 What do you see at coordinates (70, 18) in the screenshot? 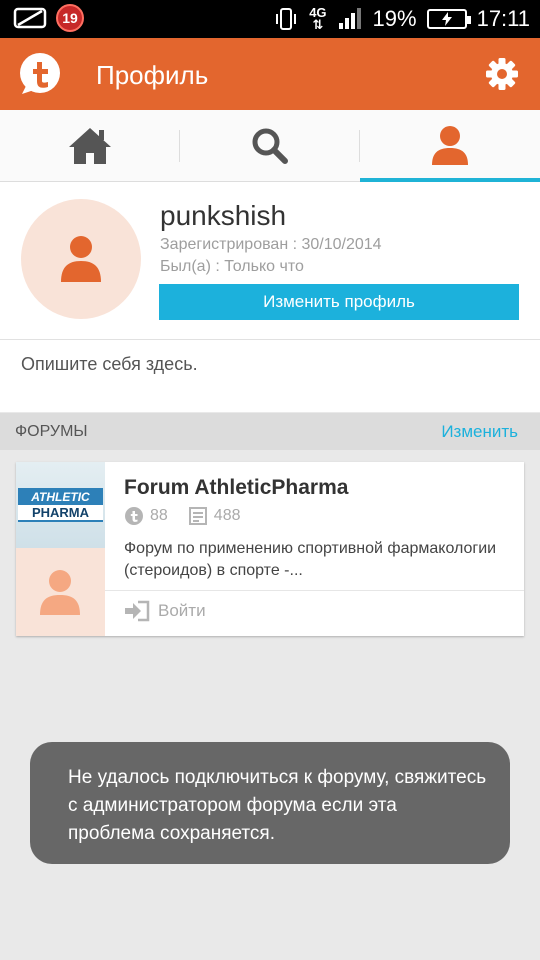
I see `notification-badge: 19` at bounding box center [70, 18].